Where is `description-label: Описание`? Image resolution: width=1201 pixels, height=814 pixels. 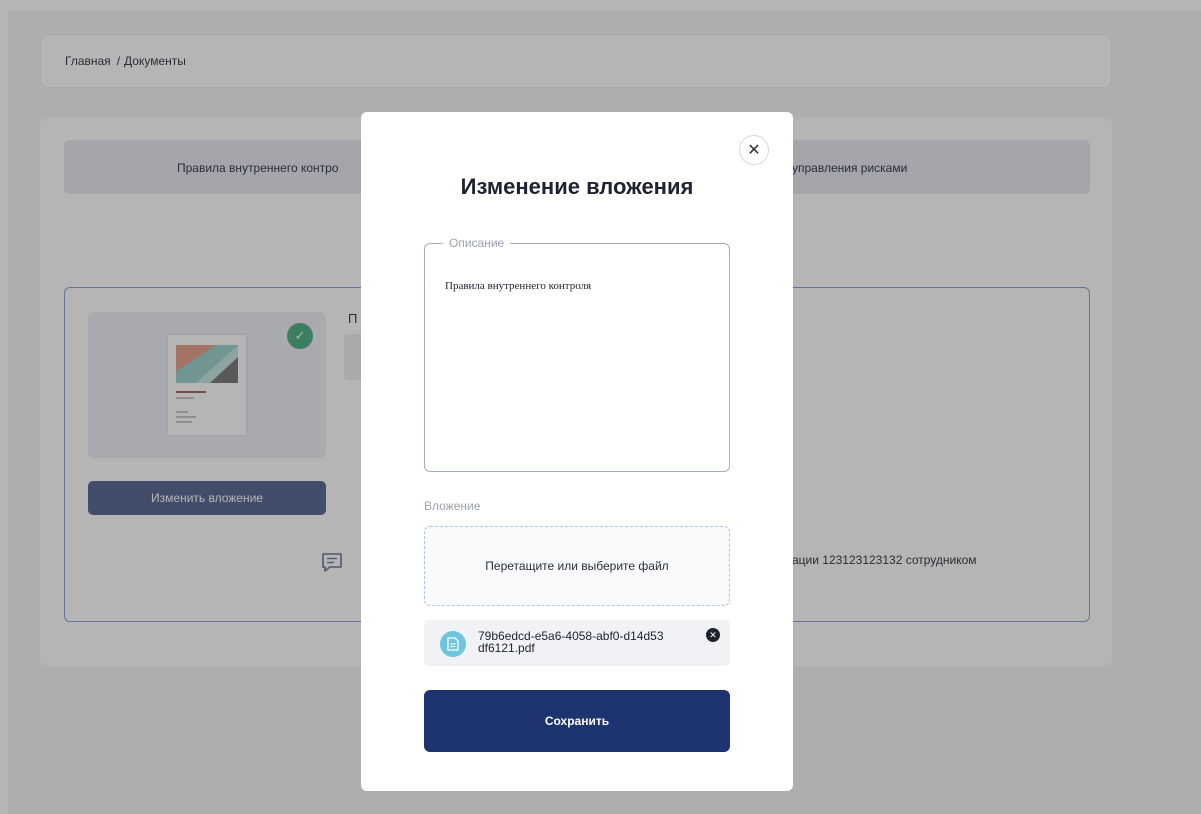 description-label: Описание is located at coordinates (477, 243).